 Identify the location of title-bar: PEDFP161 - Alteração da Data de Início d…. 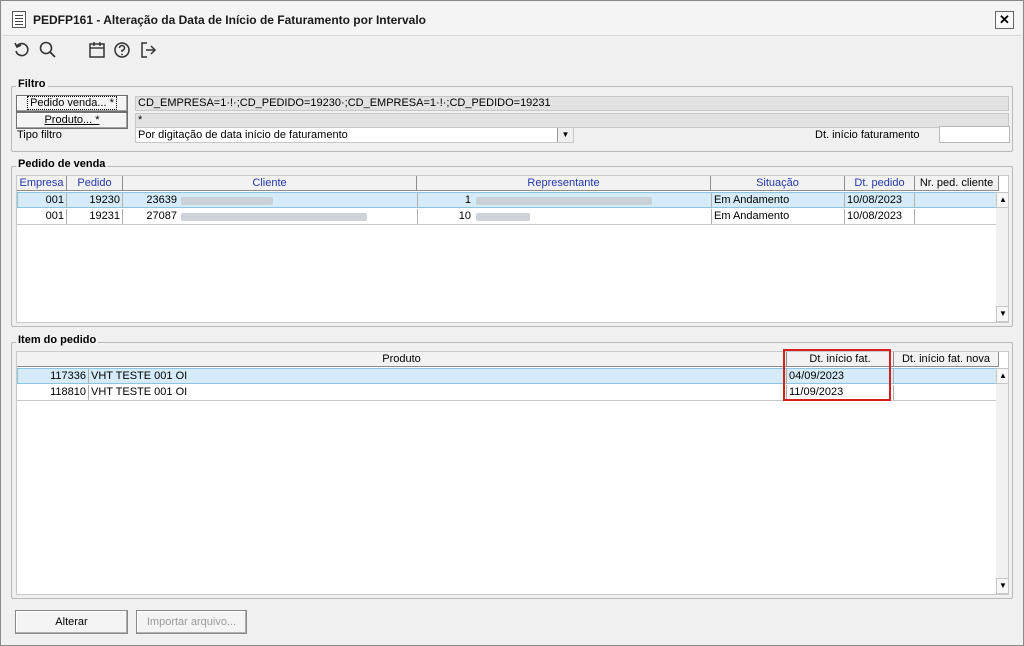
(512, 19).